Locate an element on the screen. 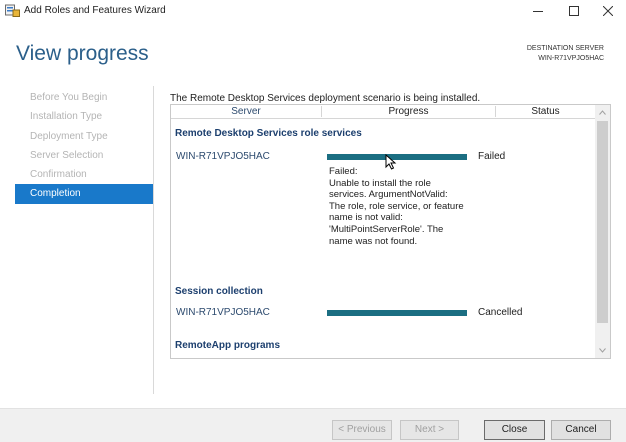 The width and height of the screenshot is (626, 442). nav-item-installation-type: Installation Type is located at coordinates (66, 117).